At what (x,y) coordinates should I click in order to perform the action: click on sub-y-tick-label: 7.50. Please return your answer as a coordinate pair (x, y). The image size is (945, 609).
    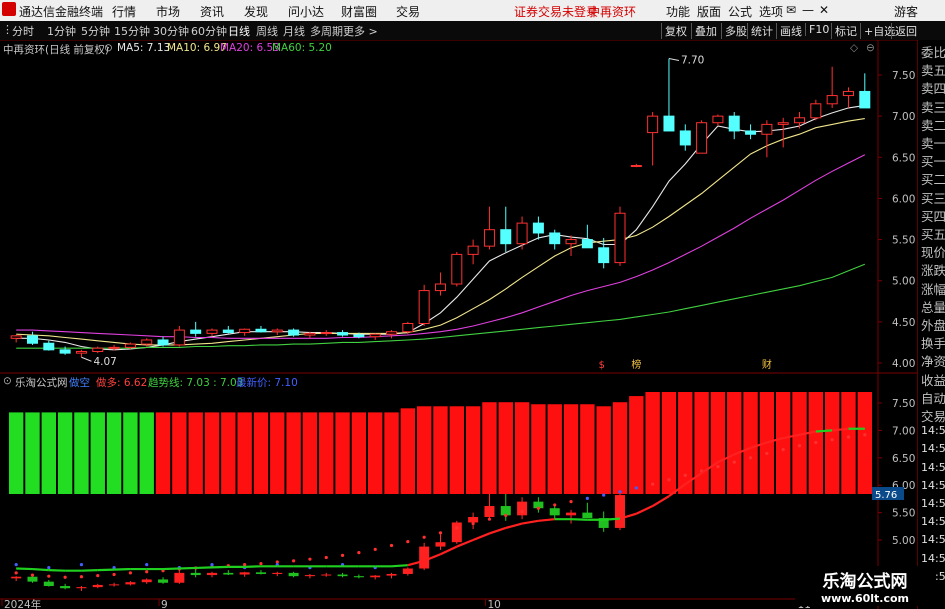
    Looking at the image, I should click on (903, 404).